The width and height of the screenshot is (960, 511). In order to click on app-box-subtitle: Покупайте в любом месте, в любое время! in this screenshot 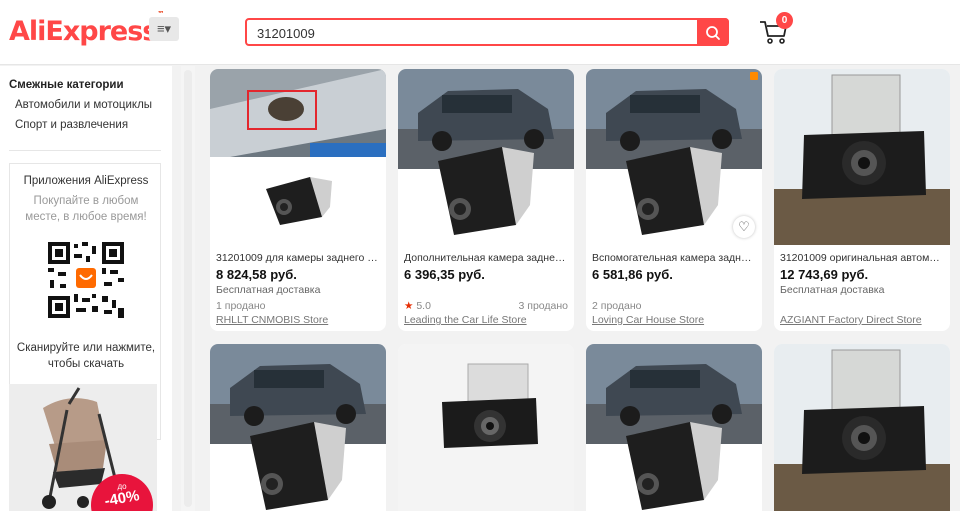, I will do `click(86, 209)`.